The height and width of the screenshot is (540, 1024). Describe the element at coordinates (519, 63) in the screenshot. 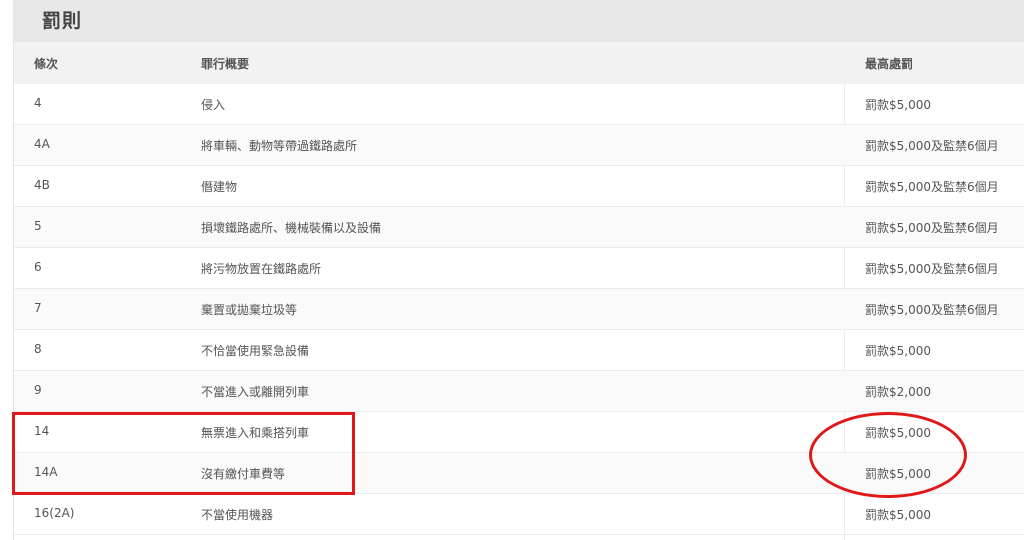

I see `table-header: 條次 罪行概要 最高處罰` at that location.